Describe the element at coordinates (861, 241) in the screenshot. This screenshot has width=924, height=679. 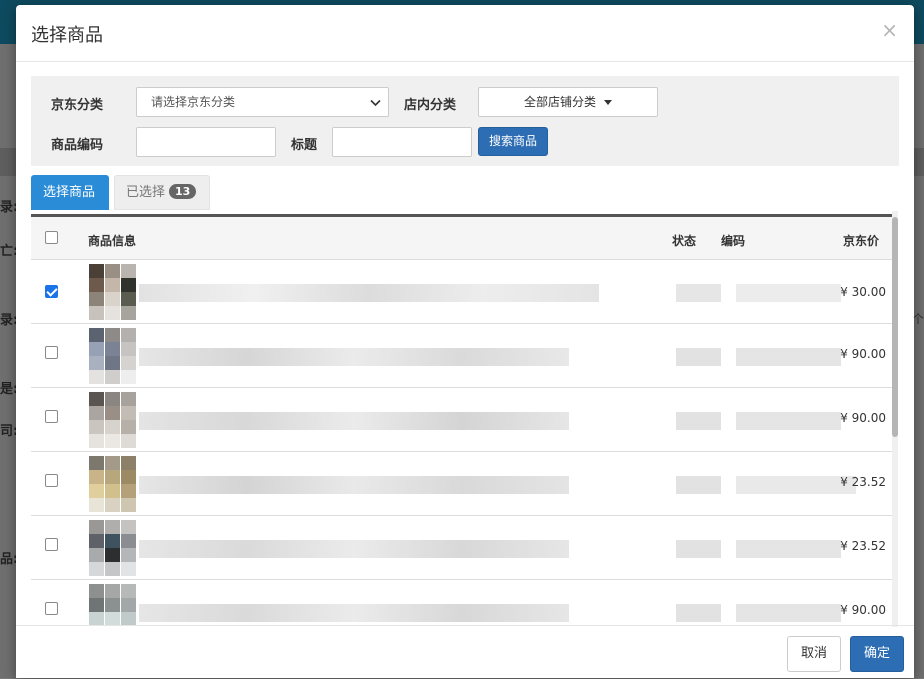
I see `header-price: 京东价` at that location.